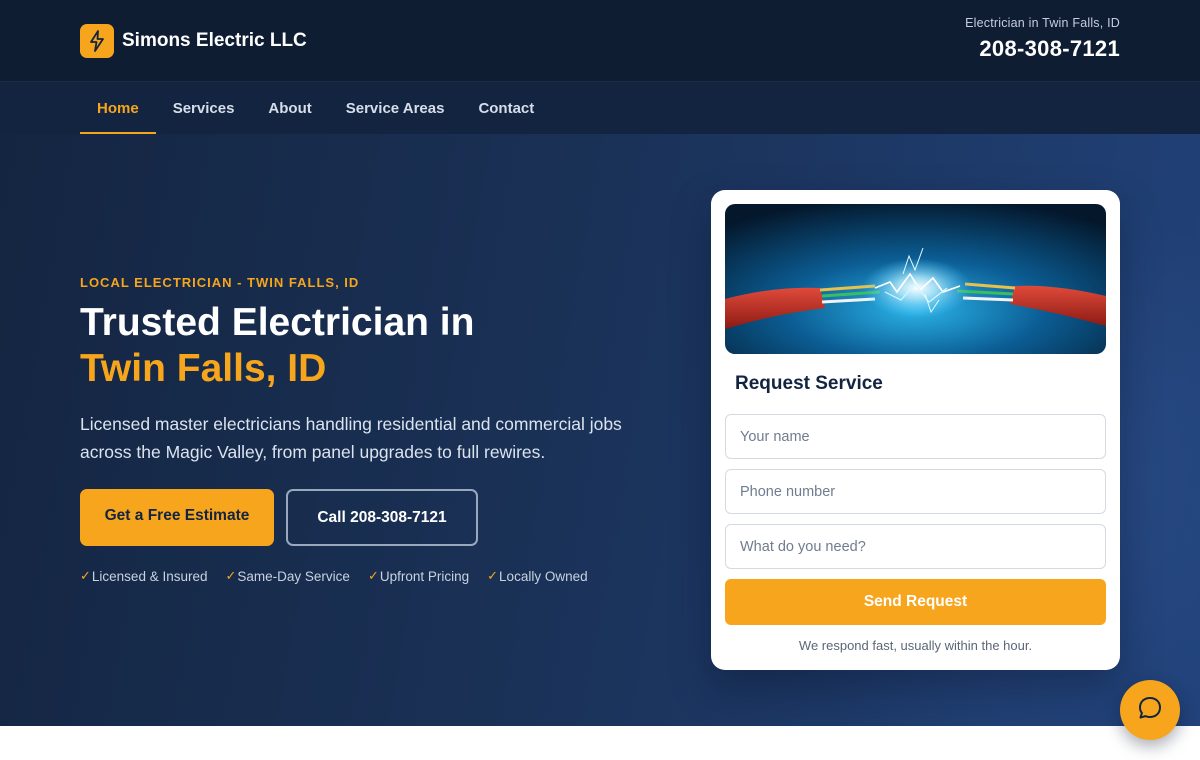  What do you see at coordinates (214, 40) in the screenshot?
I see `brand-name: Simons Electric LLC` at bounding box center [214, 40].